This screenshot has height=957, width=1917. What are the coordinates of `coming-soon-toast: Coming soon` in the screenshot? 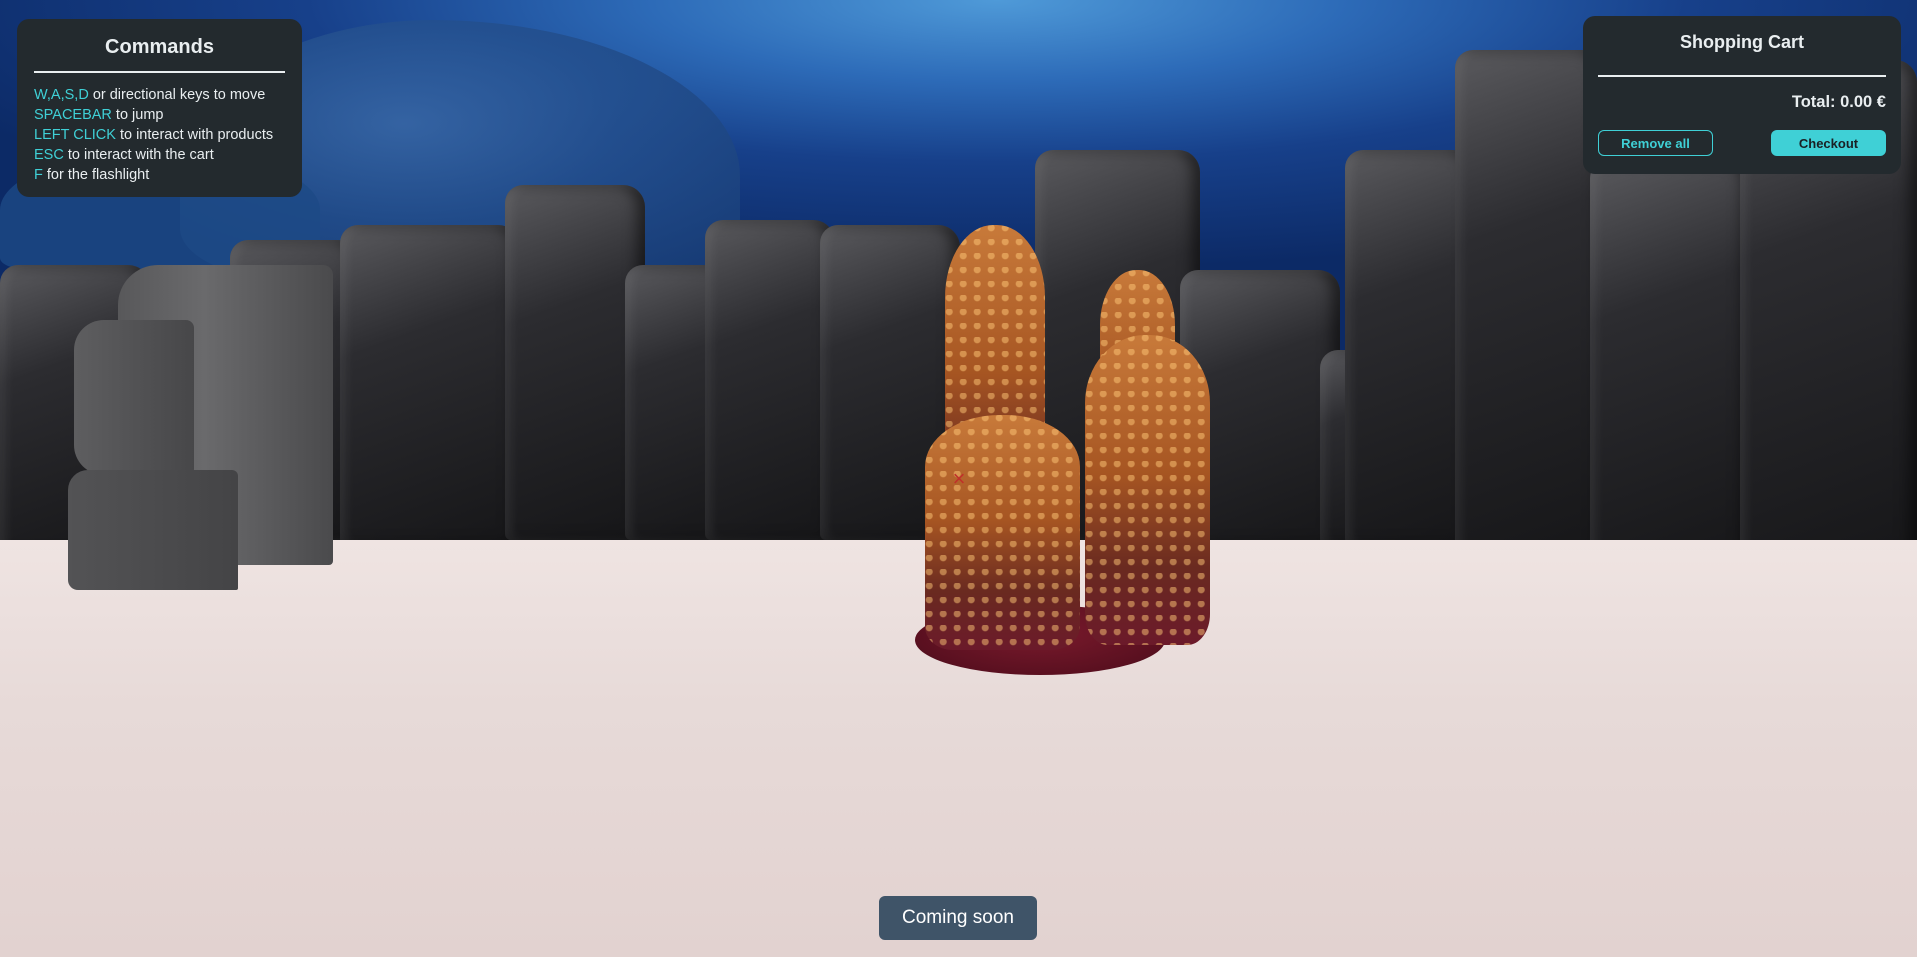 It's located at (958, 918).